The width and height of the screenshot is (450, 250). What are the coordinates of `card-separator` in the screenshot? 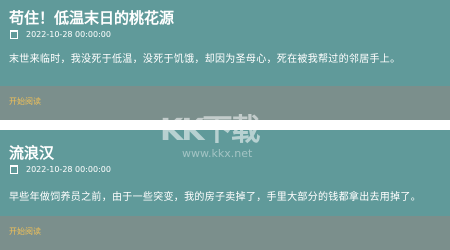 It's located at (225, 125).